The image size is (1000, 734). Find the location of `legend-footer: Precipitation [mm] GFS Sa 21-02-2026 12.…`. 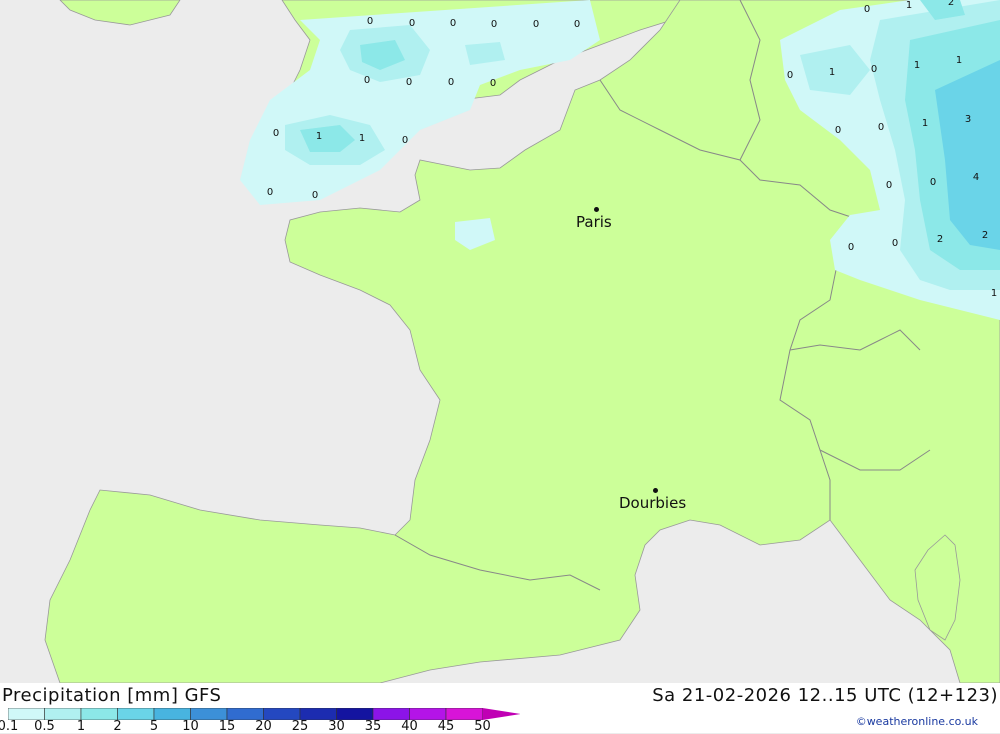

legend-footer: Precipitation [mm] GFS Sa 21-02-2026 12.… is located at coordinates (500, 708).